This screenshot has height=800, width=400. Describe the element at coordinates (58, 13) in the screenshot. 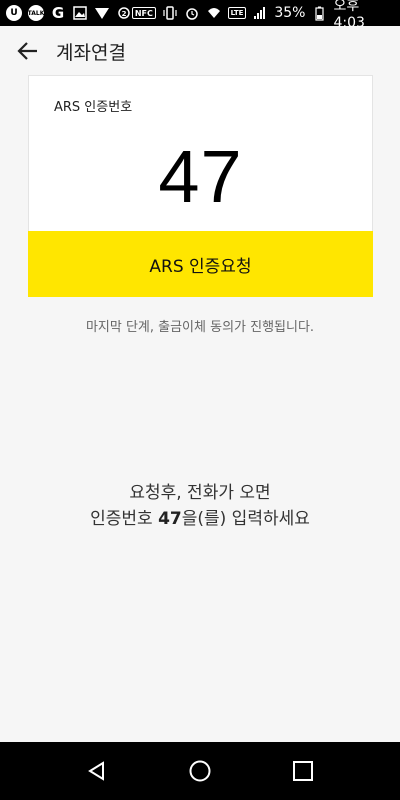

I see `g-icon: G` at that location.